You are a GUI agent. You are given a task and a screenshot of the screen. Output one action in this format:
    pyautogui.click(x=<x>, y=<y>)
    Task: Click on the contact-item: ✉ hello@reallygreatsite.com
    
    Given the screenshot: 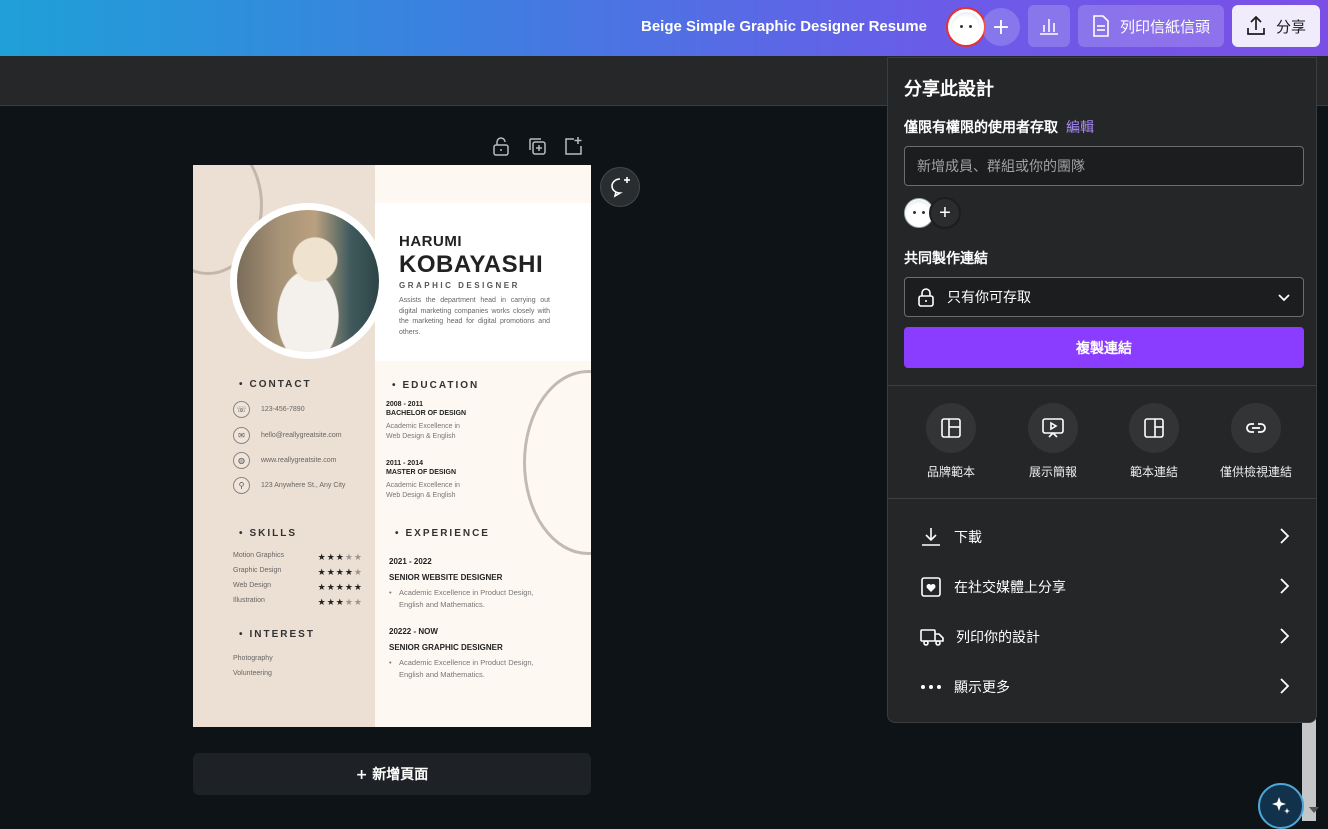 What is the action you would take?
    pyautogui.click(x=287, y=435)
    